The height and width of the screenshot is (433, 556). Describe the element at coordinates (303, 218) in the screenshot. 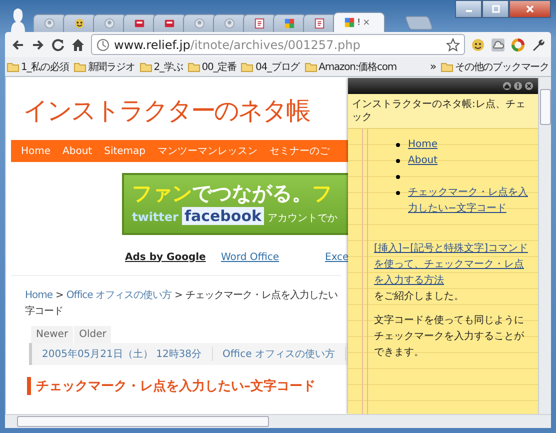

I see `banner-text: アカウントでか` at that location.